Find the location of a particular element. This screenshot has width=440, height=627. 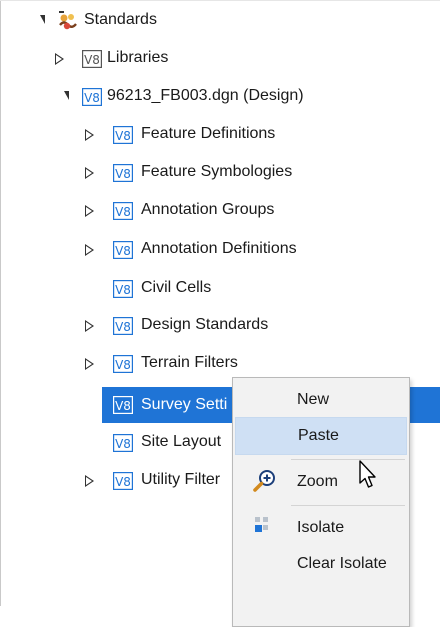

tree-node-label: Libraries is located at coordinates (138, 57).